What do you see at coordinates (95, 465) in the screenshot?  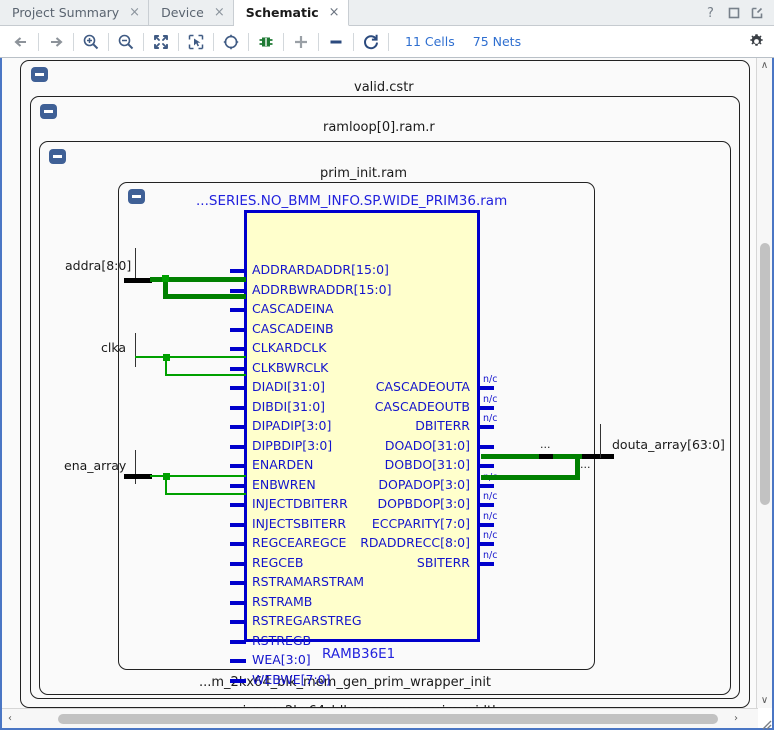 I see `port-label-ena-array: ena_array` at bounding box center [95, 465].